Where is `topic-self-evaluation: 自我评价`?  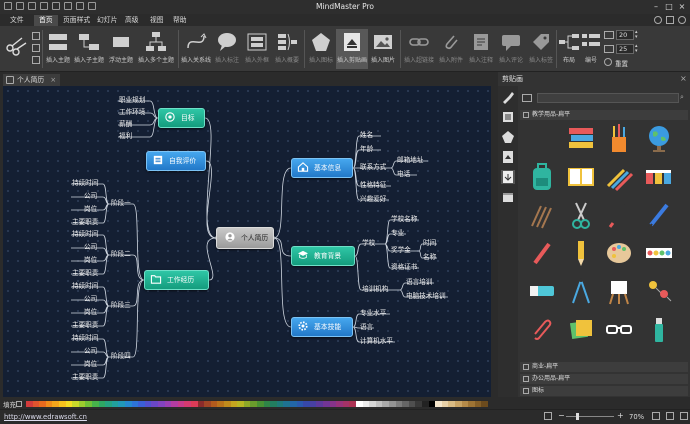 topic-self-evaluation: 自我评价 is located at coordinates (176, 161).